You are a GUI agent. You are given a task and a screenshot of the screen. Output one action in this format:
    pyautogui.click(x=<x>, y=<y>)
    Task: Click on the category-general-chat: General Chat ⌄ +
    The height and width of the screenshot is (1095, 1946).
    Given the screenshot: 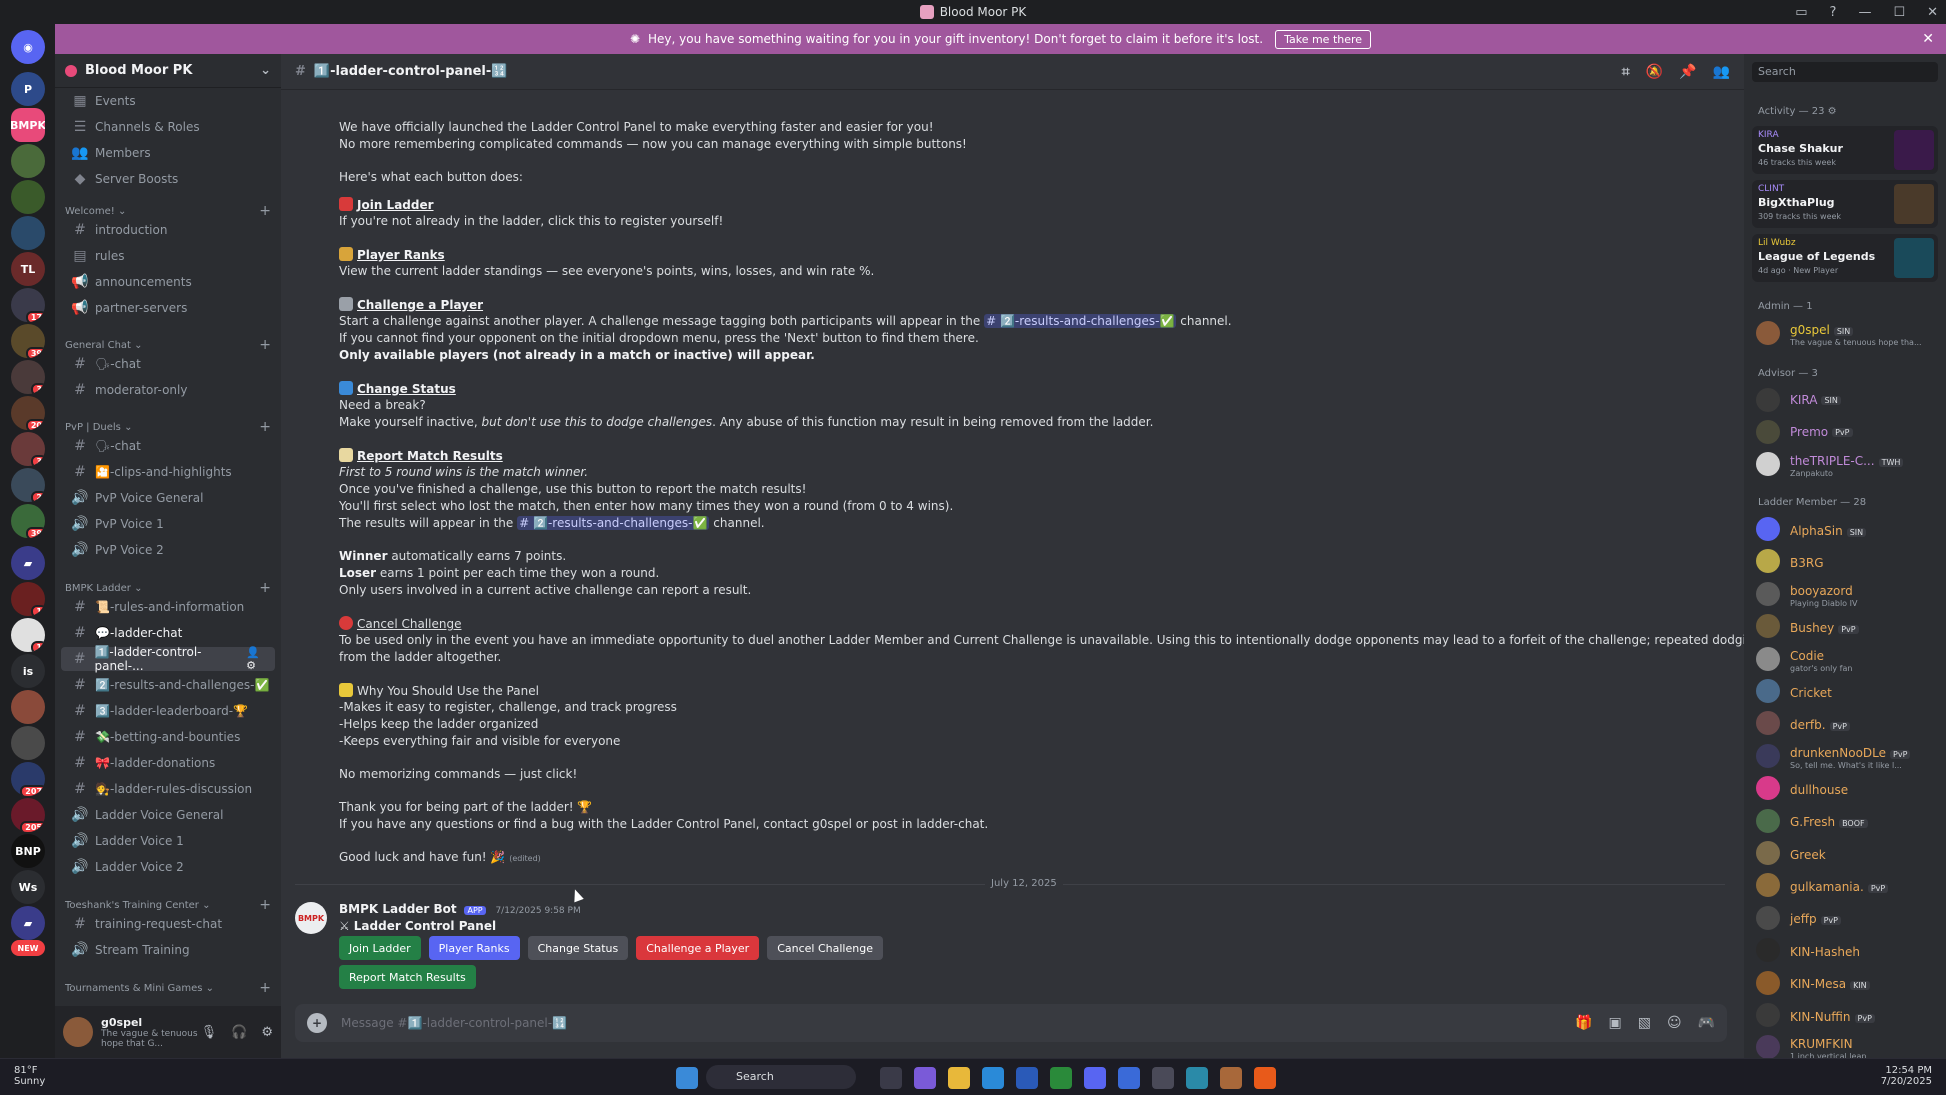 What is the action you would take?
    pyautogui.click(x=168, y=345)
    